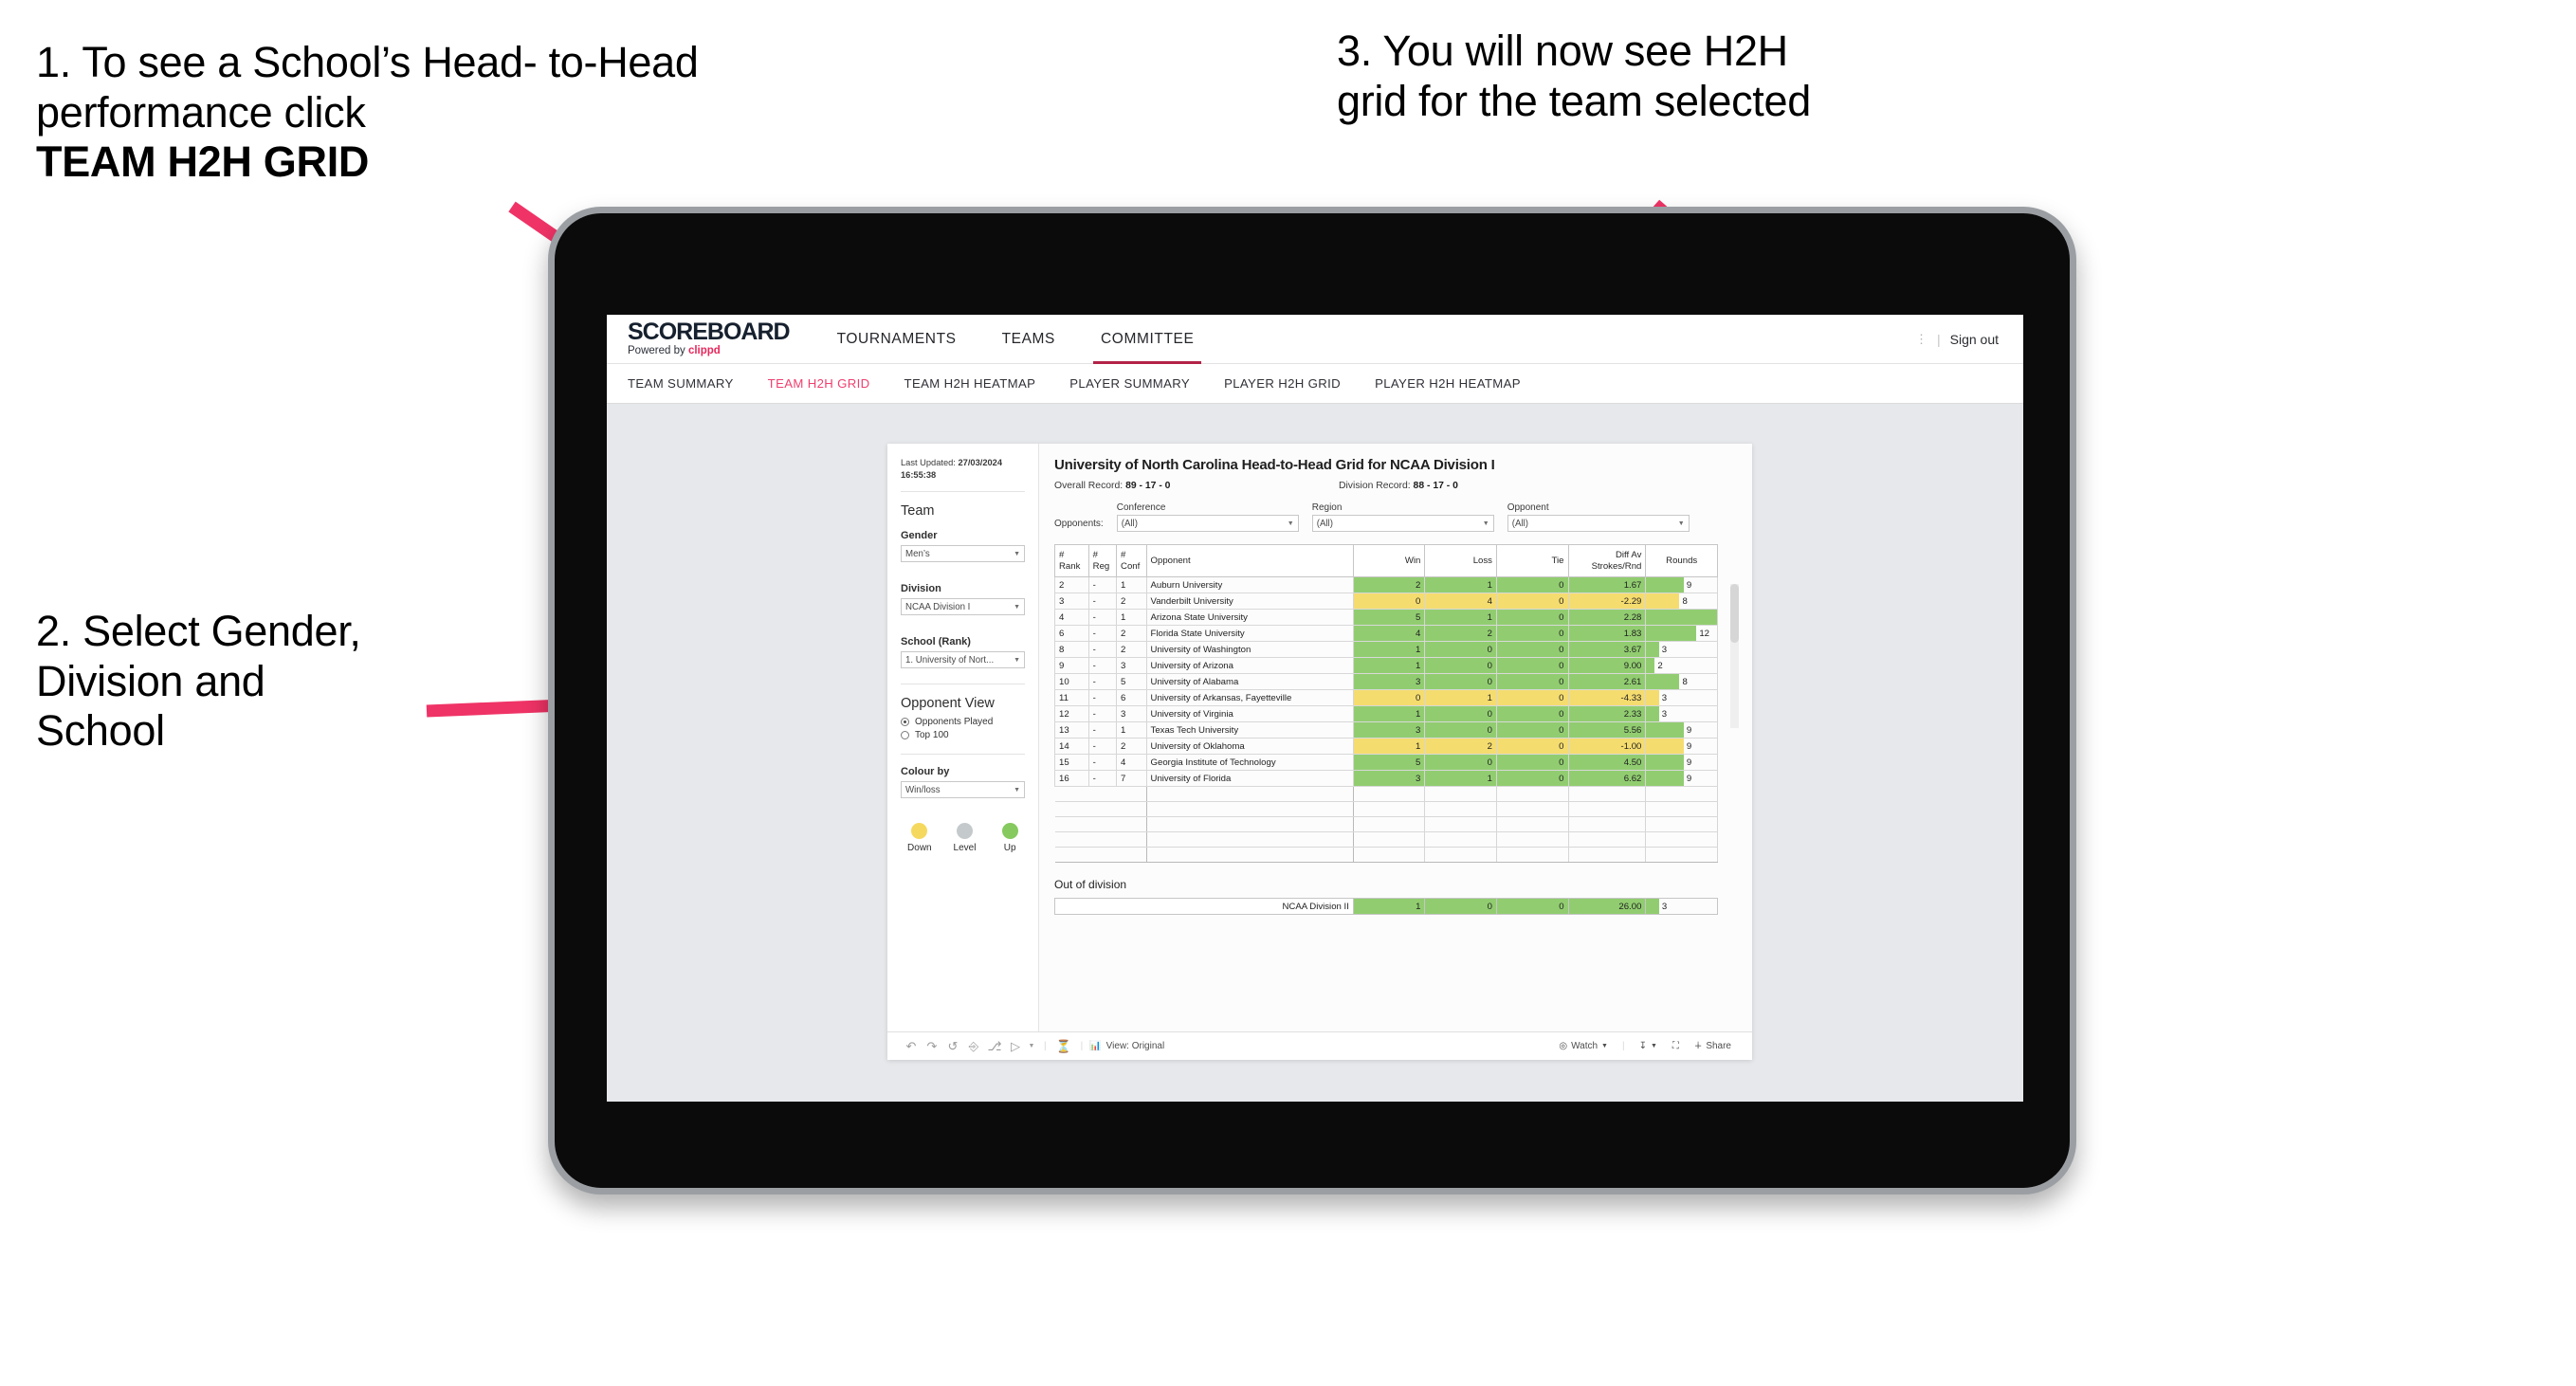 This screenshot has width=2576, height=1386. Describe the element at coordinates (994, 1047) in the screenshot. I see `pause-icon: ⎇` at that location.